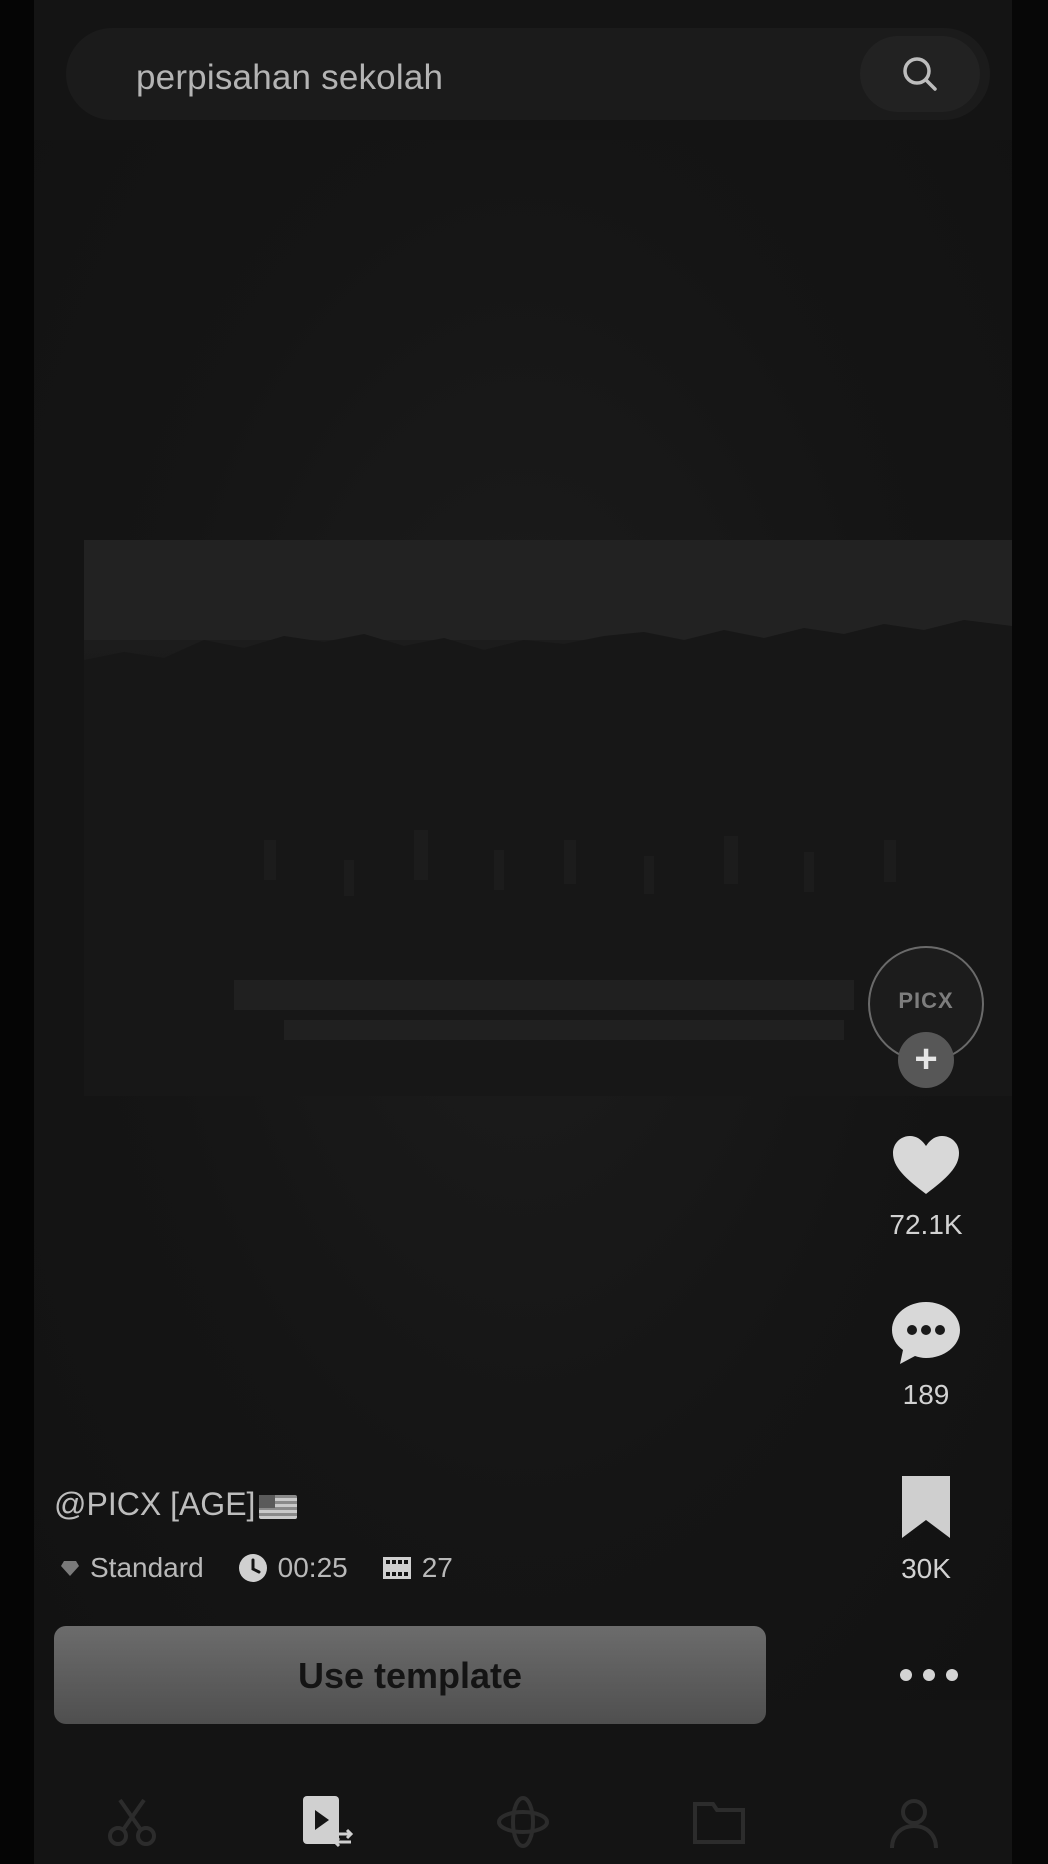 The height and width of the screenshot is (1864, 1048). I want to click on search-bar: perpisahan sekolah, so click(528, 74).